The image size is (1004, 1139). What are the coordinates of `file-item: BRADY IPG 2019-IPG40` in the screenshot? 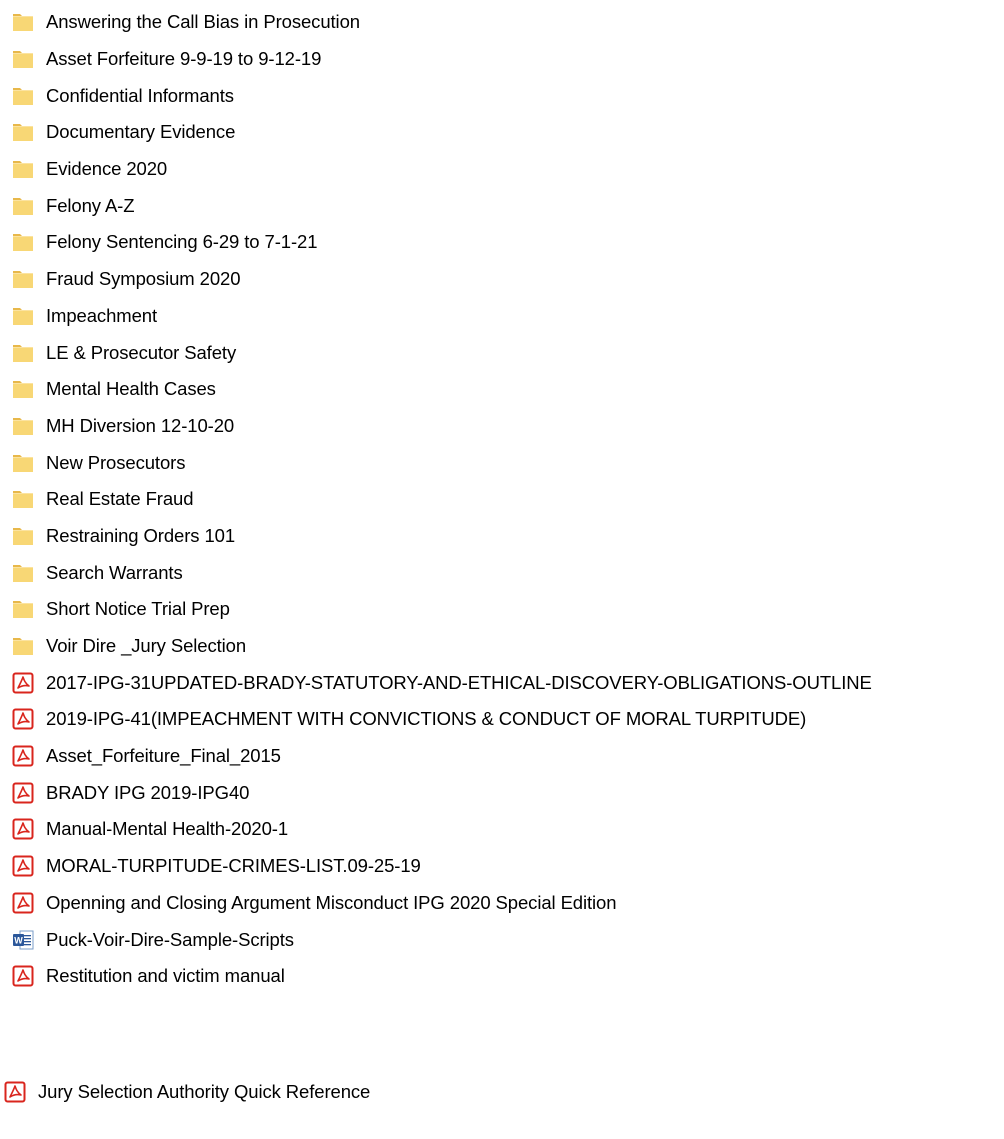 It's located at (507, 792).